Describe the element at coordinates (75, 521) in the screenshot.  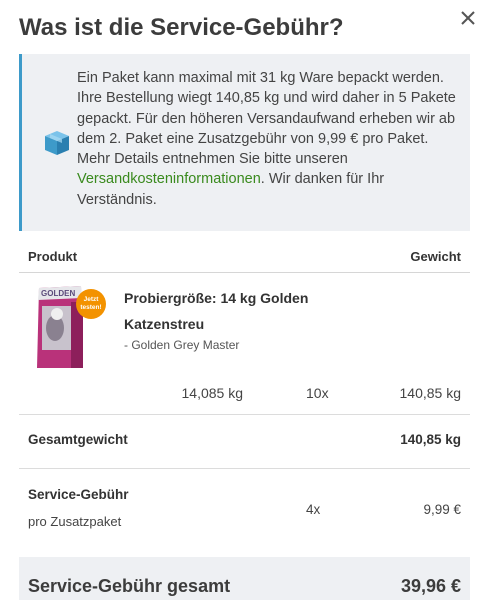
I see `service-fee-sublabel: pro Zusatzpaket` at that location.